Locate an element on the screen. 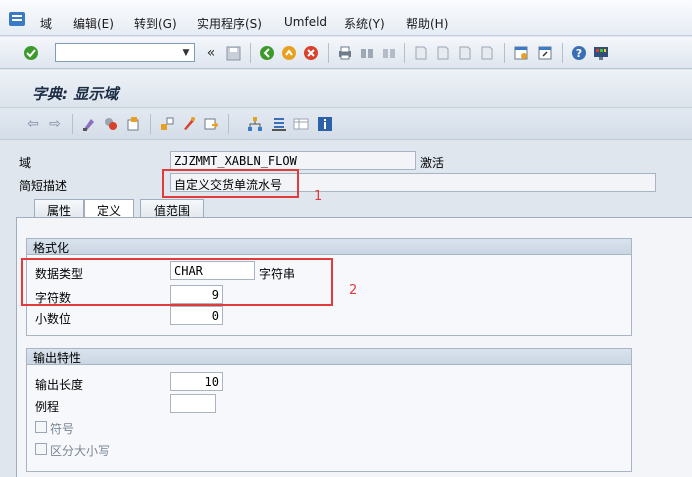 This screenshot has height=477, width=692. title-bar: 字典: 显示域 is located at coordinates (346, 89).